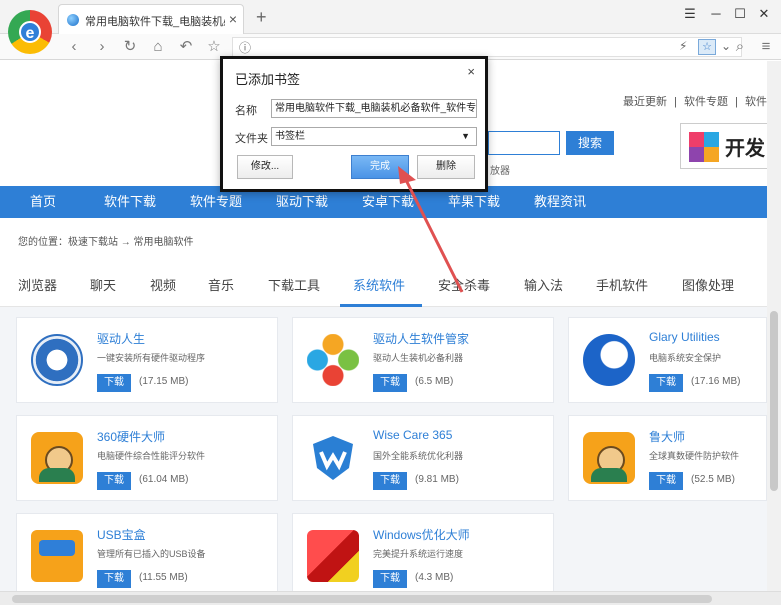 The width and height of the screenshot is (781, 605). Describe the element at coordinates (421, 534) in the screenshot. I see `software-name: Windows优化大师` at that location.